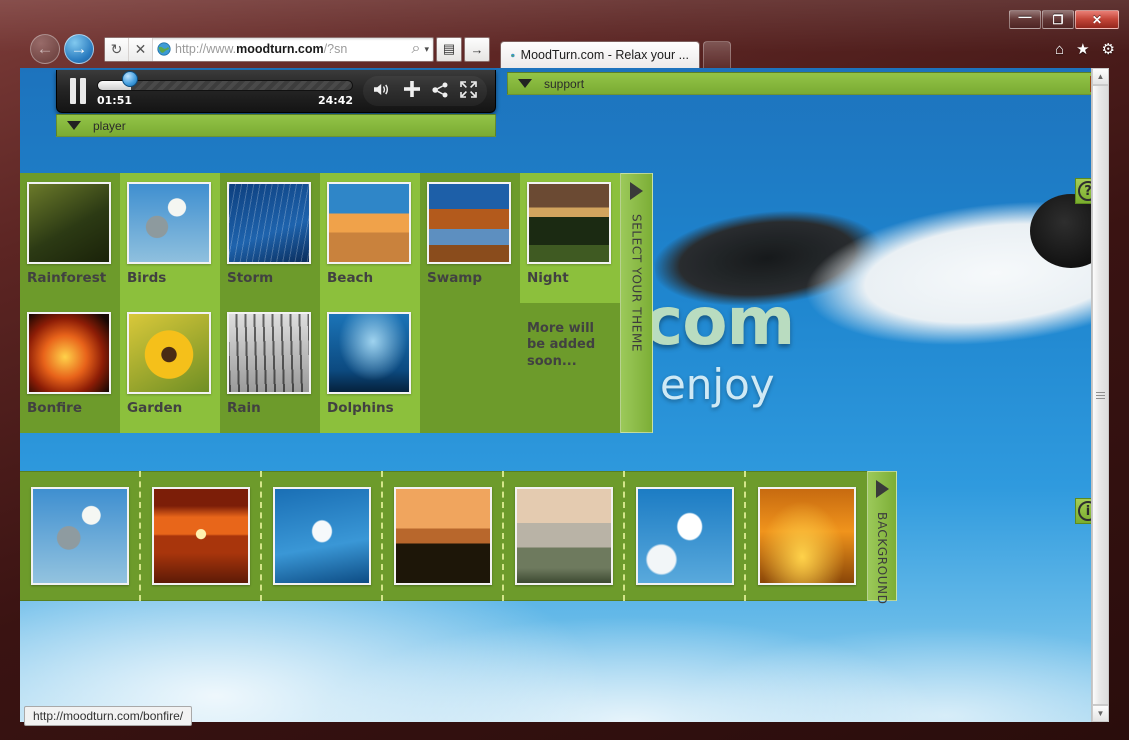  I want to click on seek-area: 01:51 24:42, so click(225, 89).